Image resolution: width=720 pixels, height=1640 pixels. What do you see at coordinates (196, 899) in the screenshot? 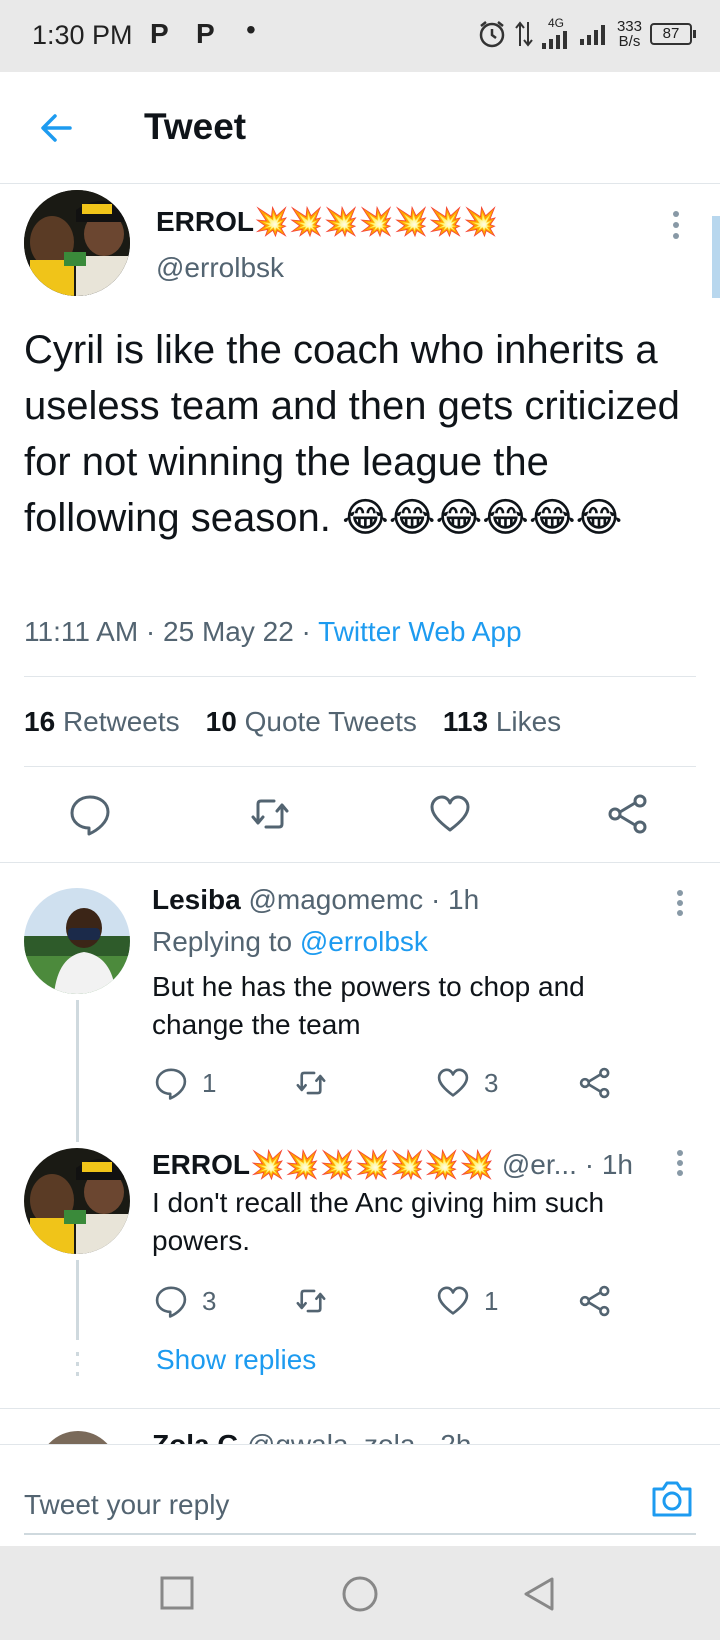
I see `reply-author-name: Lesiba` at bounding box center [196, 899].